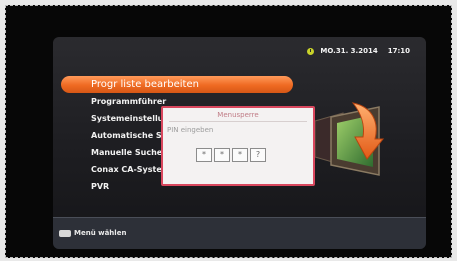  Describe the element at coordinates (129, 101) in the screenshot. I see `menu-item-label: Programmführer` at that location.